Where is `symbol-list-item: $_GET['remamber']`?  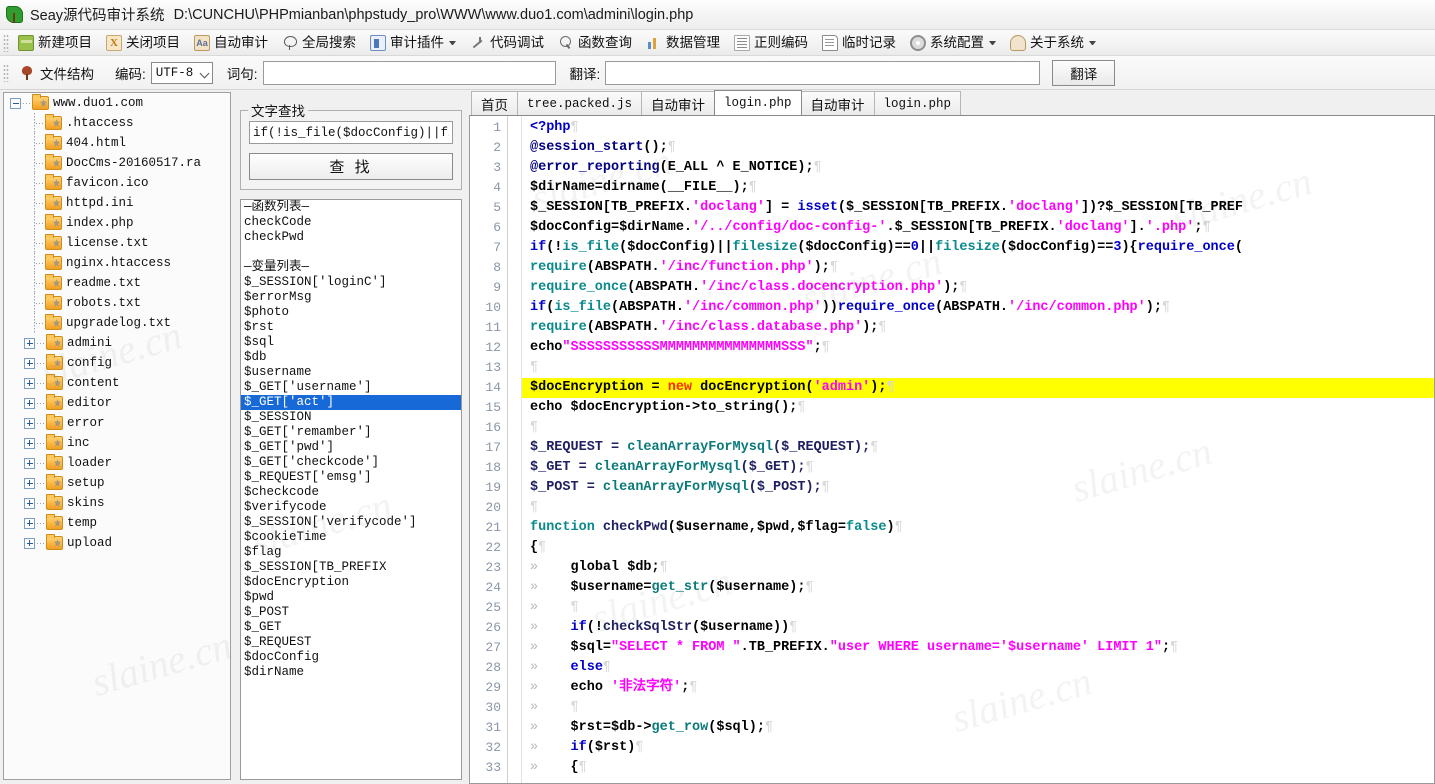
symbol-list-item: $_GET['remamber'] is located at coordinates (351, 432).